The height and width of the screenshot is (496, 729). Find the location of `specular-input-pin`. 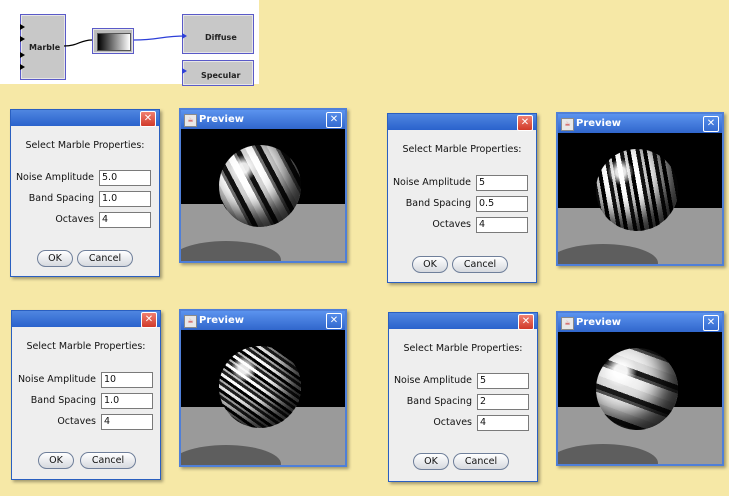

specular-input-pin is located at coordinates (184, 71).